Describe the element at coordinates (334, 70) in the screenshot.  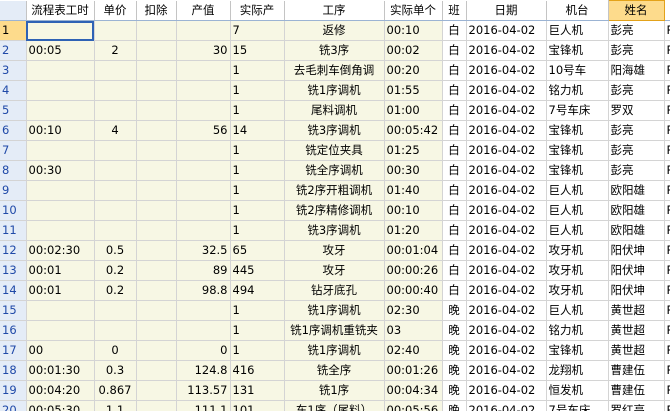
I see `grid-cell: 去毛刺车倒角调` at that location.